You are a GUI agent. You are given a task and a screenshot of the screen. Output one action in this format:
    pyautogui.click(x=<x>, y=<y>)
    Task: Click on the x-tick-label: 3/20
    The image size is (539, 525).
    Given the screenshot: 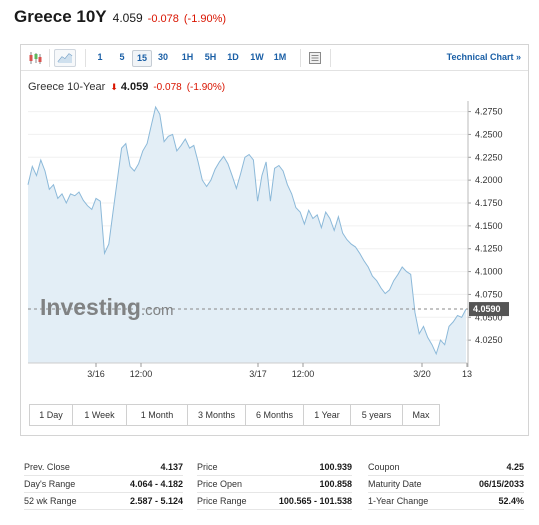 What is the action you would take?
    pyautogui.click(x=422, y=374)
    